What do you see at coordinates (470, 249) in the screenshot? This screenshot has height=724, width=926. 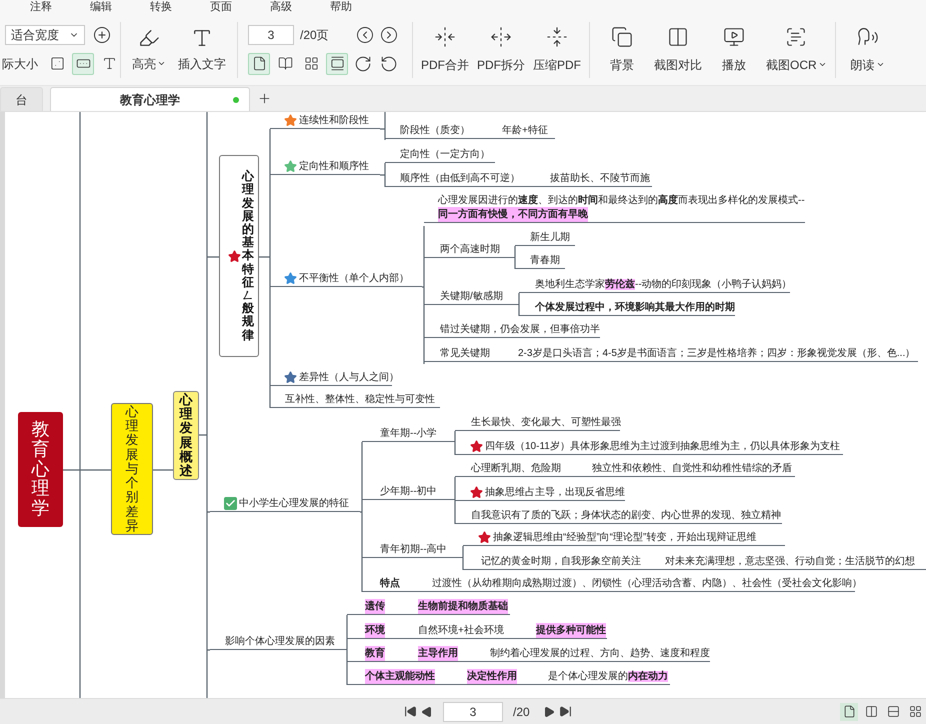 I see `topic-text: 两个高速时期` at bounding box center [470, 249].